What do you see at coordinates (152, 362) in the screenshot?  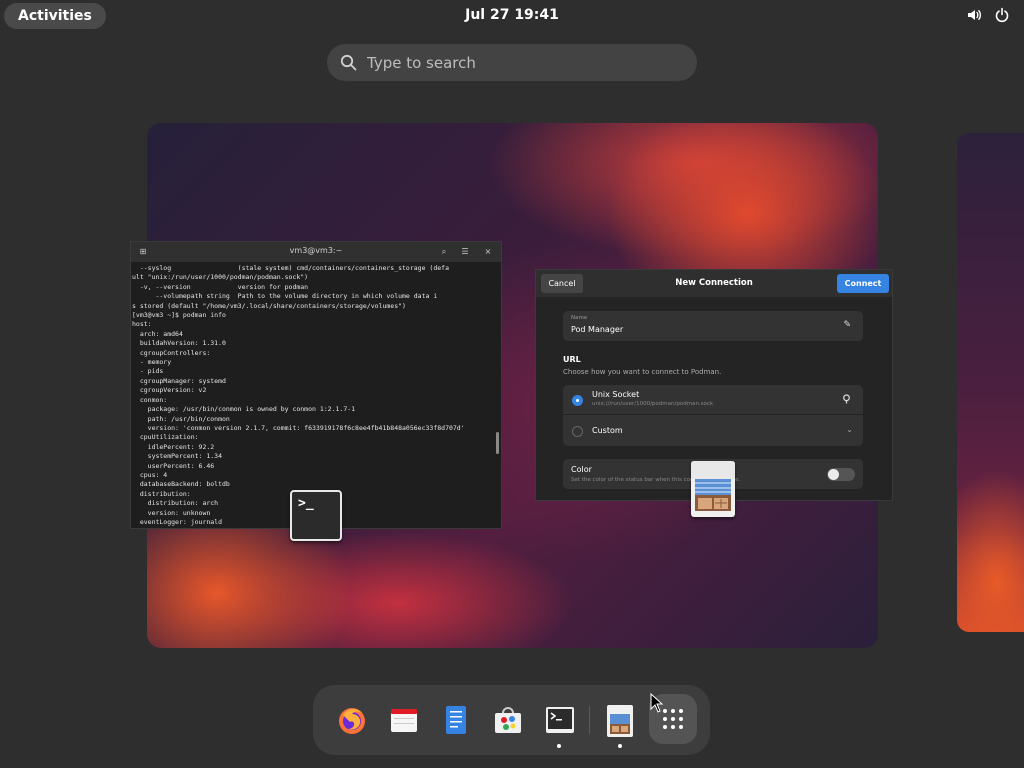 I see `terminal-line: - memory` at bounding box center [152, 362].